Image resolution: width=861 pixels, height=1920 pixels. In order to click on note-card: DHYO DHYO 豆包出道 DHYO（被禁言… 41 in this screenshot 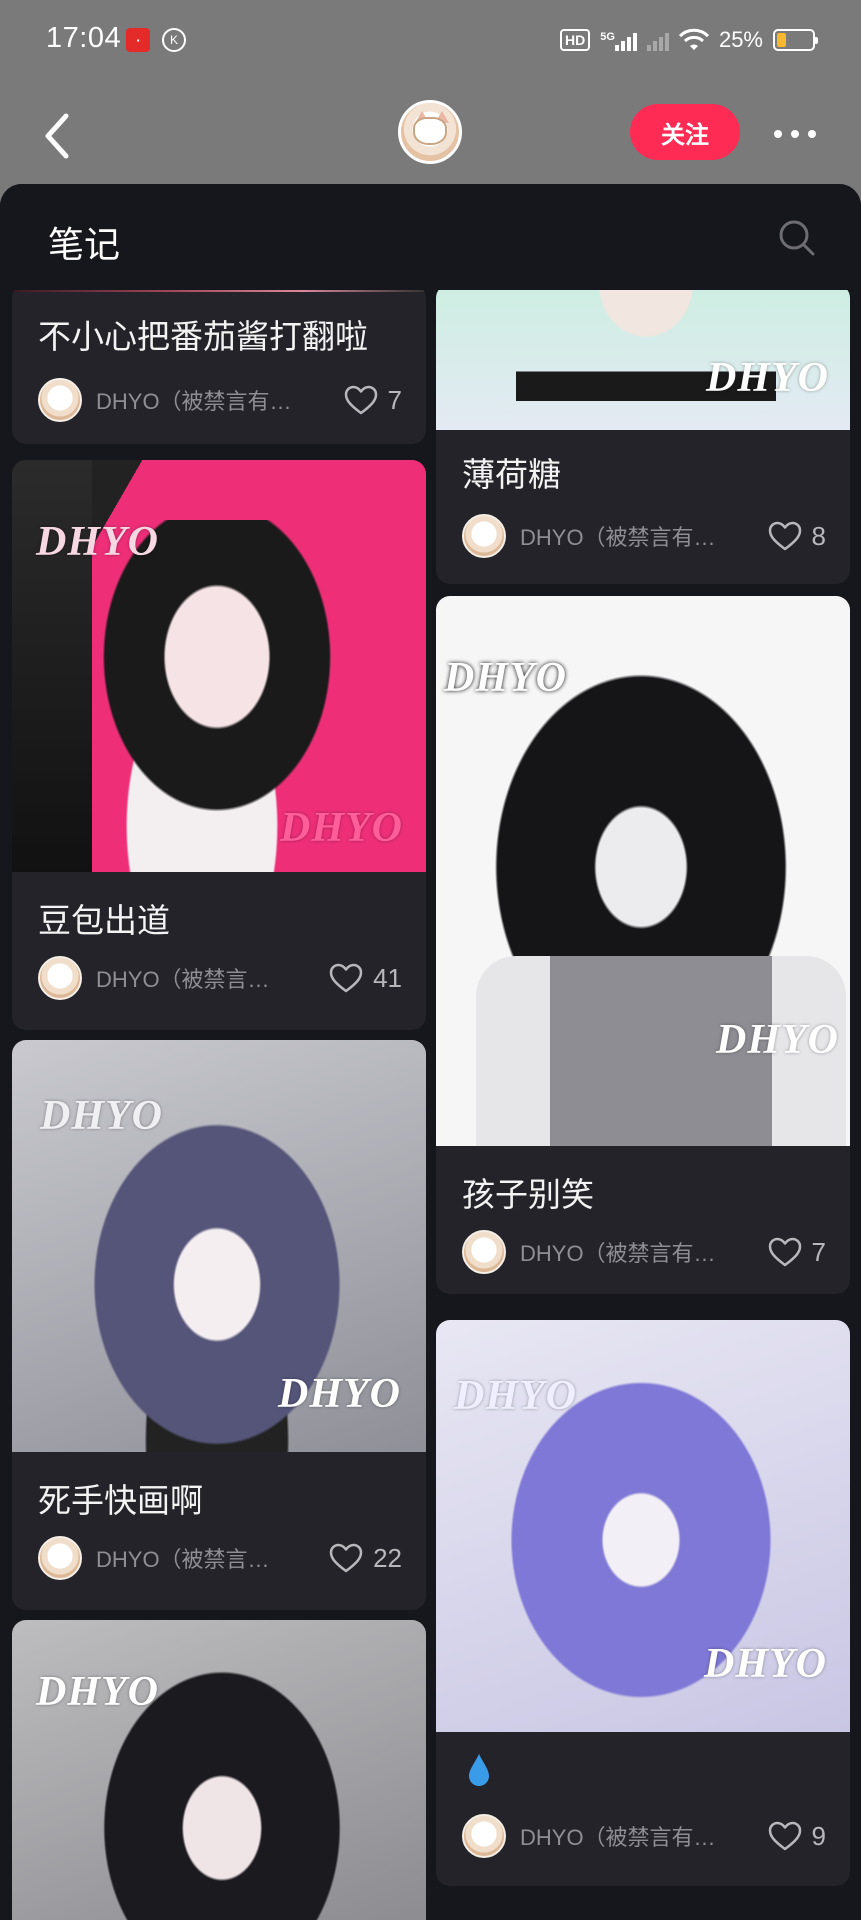, I will do `click(219, 745)`.